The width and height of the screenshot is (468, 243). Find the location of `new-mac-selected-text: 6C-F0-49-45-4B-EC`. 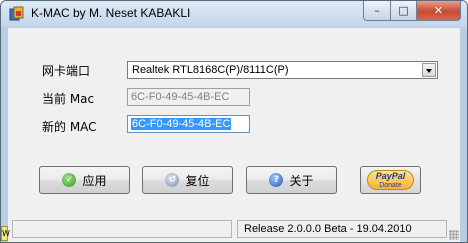

new-mac-selected-text: 6C-F0-49-45-4B-EC is located at coordinates (181, 124).